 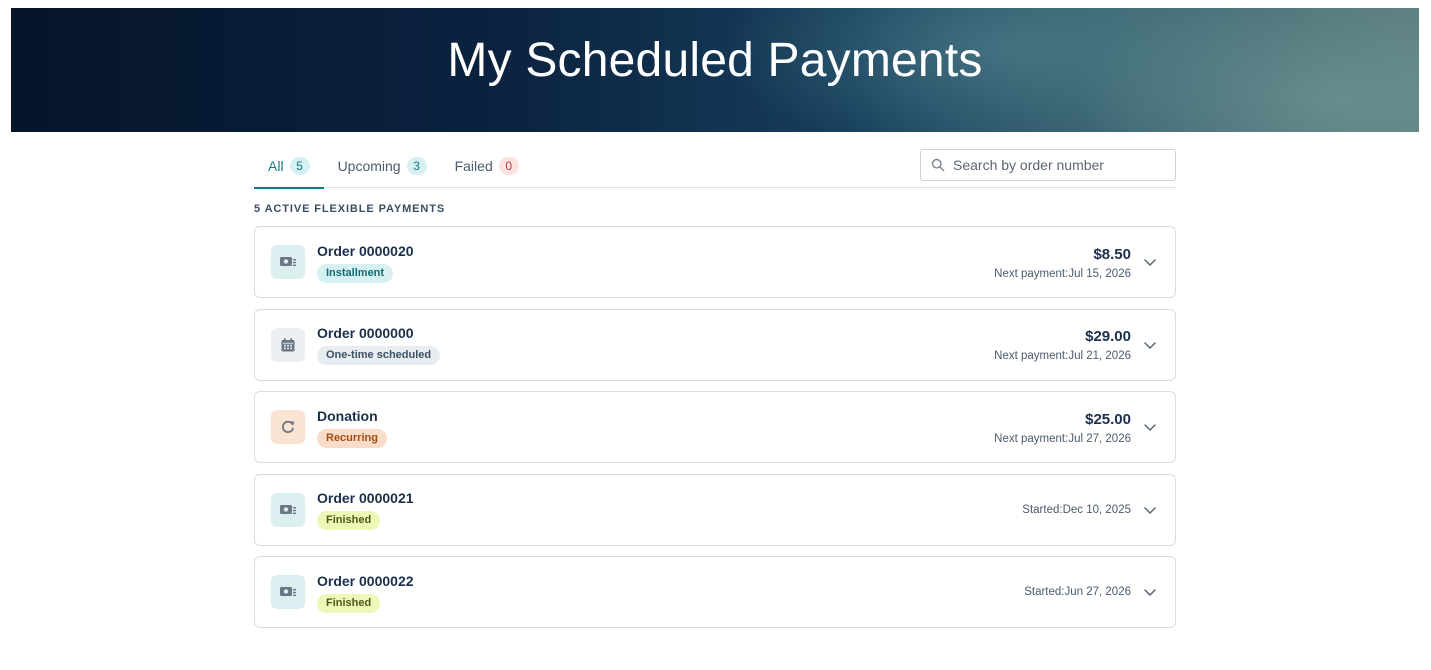 I want to click on search-box, so click(x=1048, y=165).